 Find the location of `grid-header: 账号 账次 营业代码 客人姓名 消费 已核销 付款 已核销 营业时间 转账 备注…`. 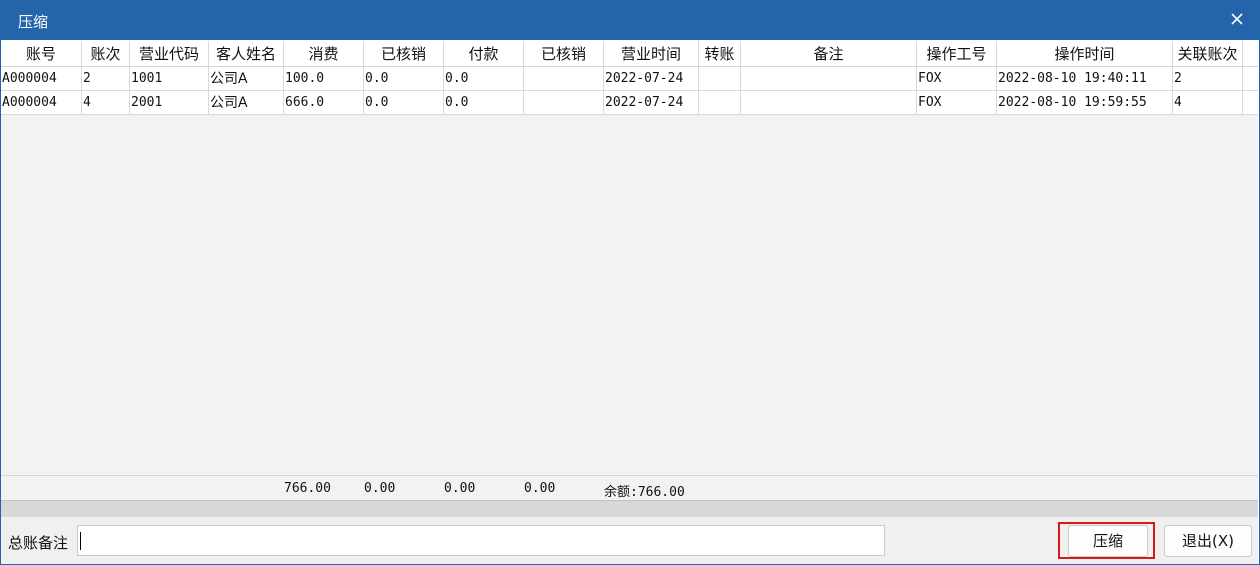

grid-header: 账号 账次 营业代码 客人姓名 消费 已核销 付款 已核销 营业时间 转账 备注… is located at coordinates (629, 54).